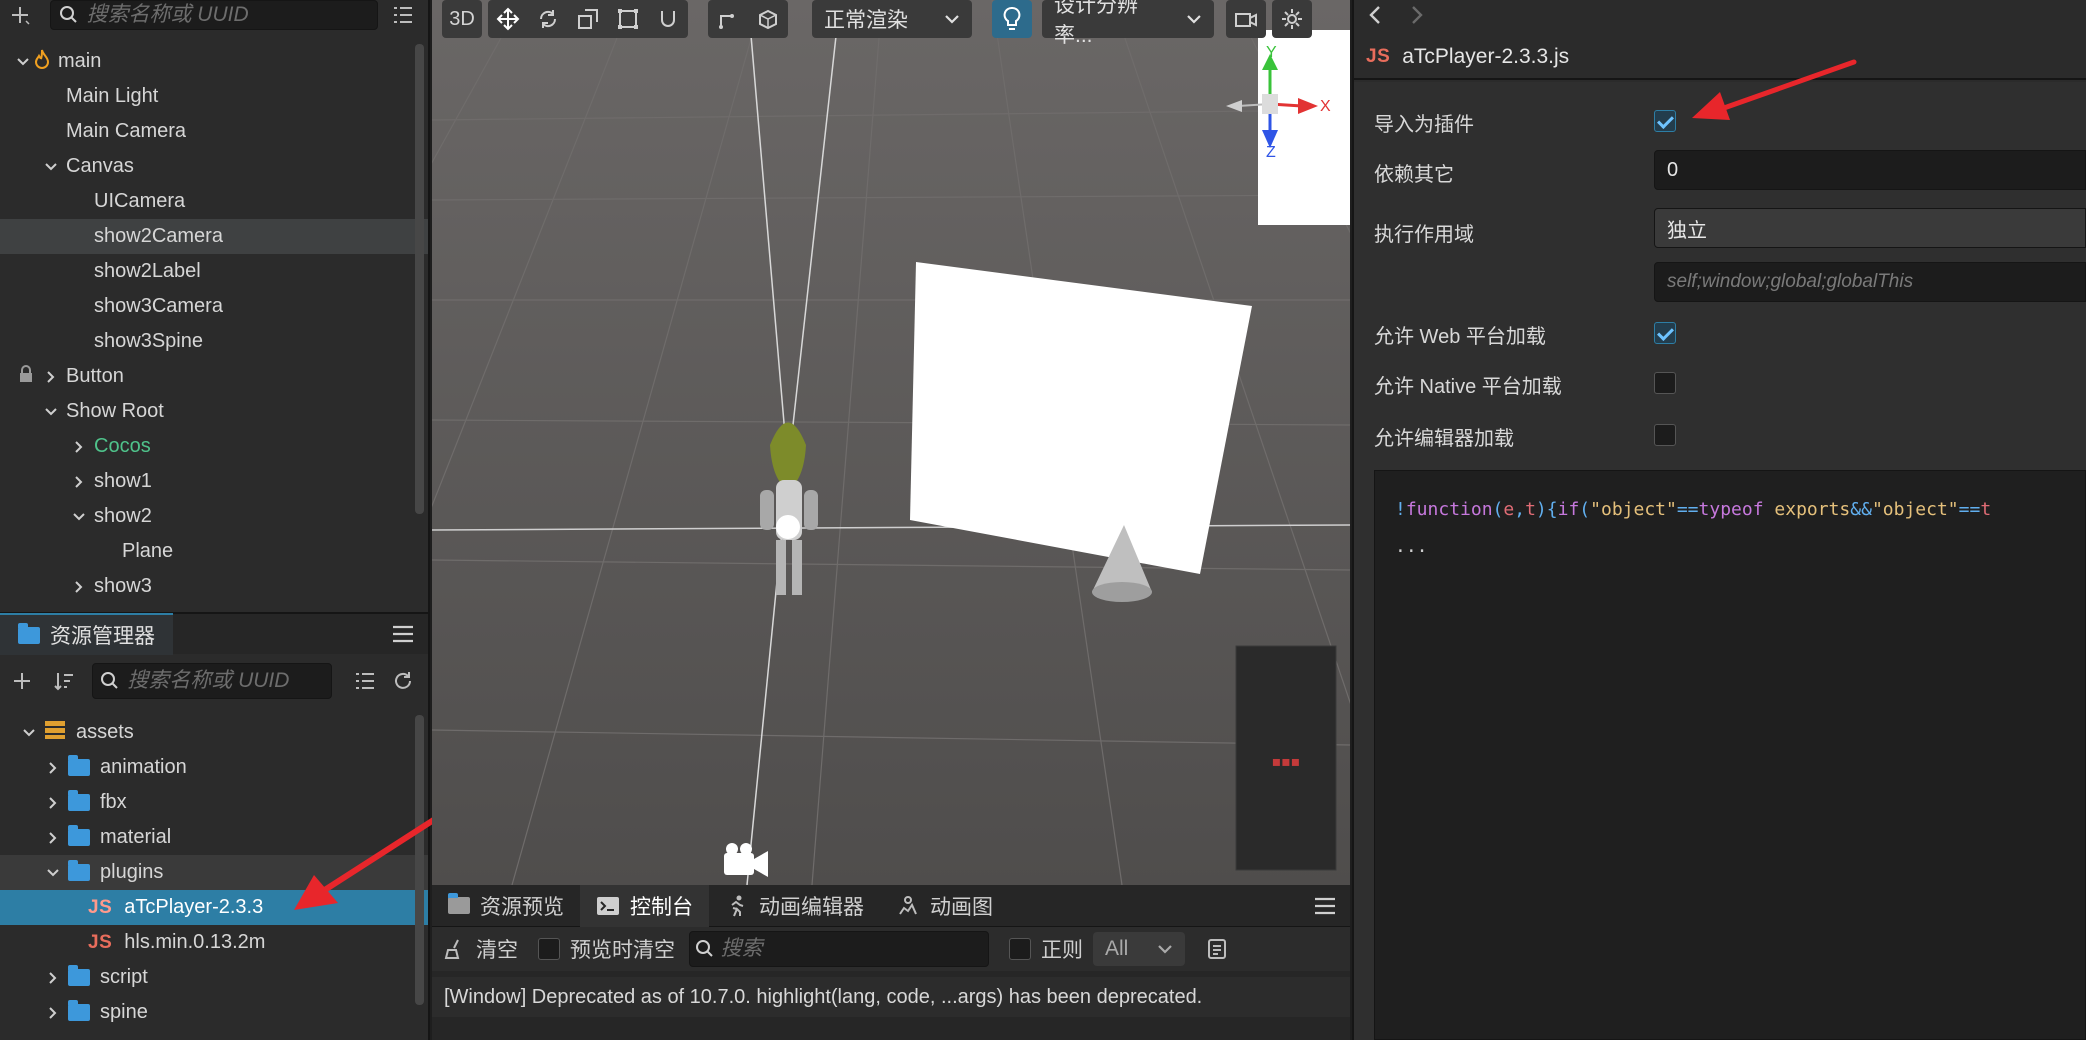 Image resolution: width=2086 pixels, height=1040 pixels. Describe the element at coordinates (419, 279) in the screenshot. I see `hierarchy-scrollbar` at that location.